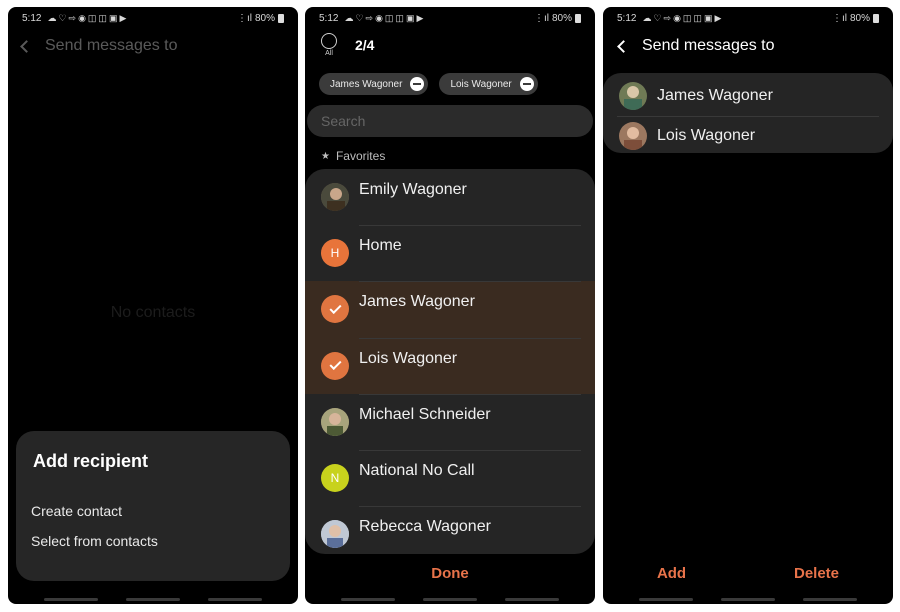 The image size is (900, 612). What do you see at coordinates (91, 461) in the screenshot?
I see `sheet-title: Add recipient` at bounding box center [91, 461].